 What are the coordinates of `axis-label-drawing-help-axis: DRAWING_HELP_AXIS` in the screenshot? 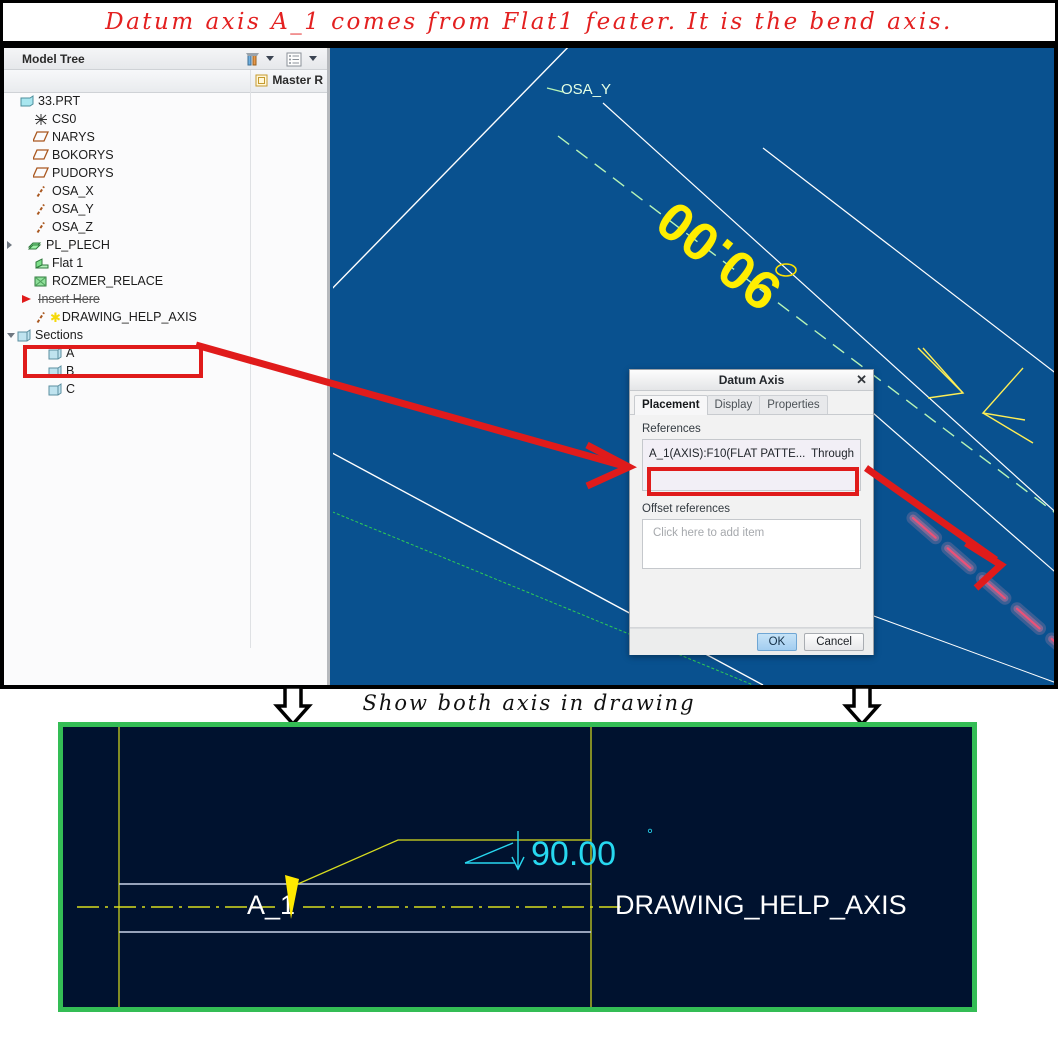 It's located at (761, 905).